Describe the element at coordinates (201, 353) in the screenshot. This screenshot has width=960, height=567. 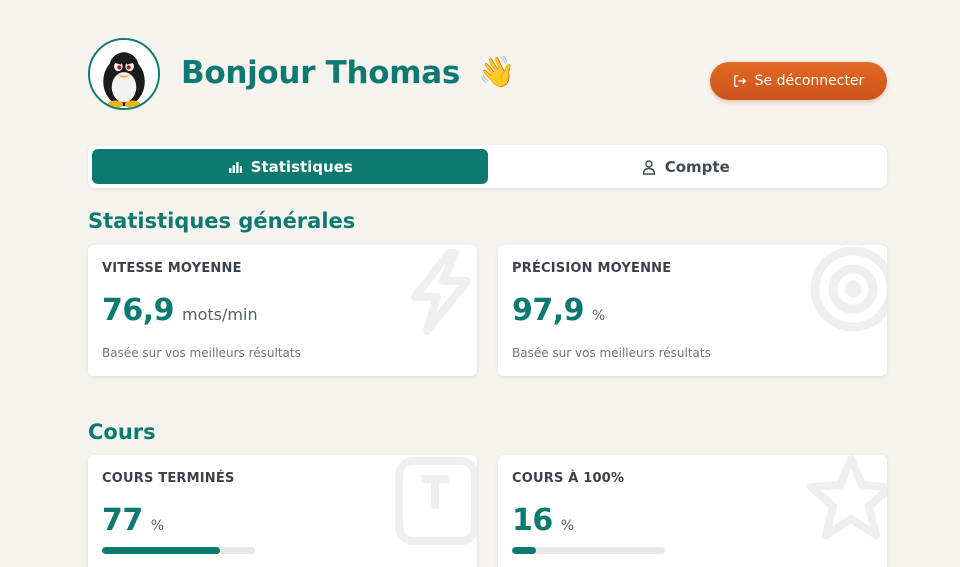
I see `speed-note: Basée sur vos meilleurs résultats` at that location.